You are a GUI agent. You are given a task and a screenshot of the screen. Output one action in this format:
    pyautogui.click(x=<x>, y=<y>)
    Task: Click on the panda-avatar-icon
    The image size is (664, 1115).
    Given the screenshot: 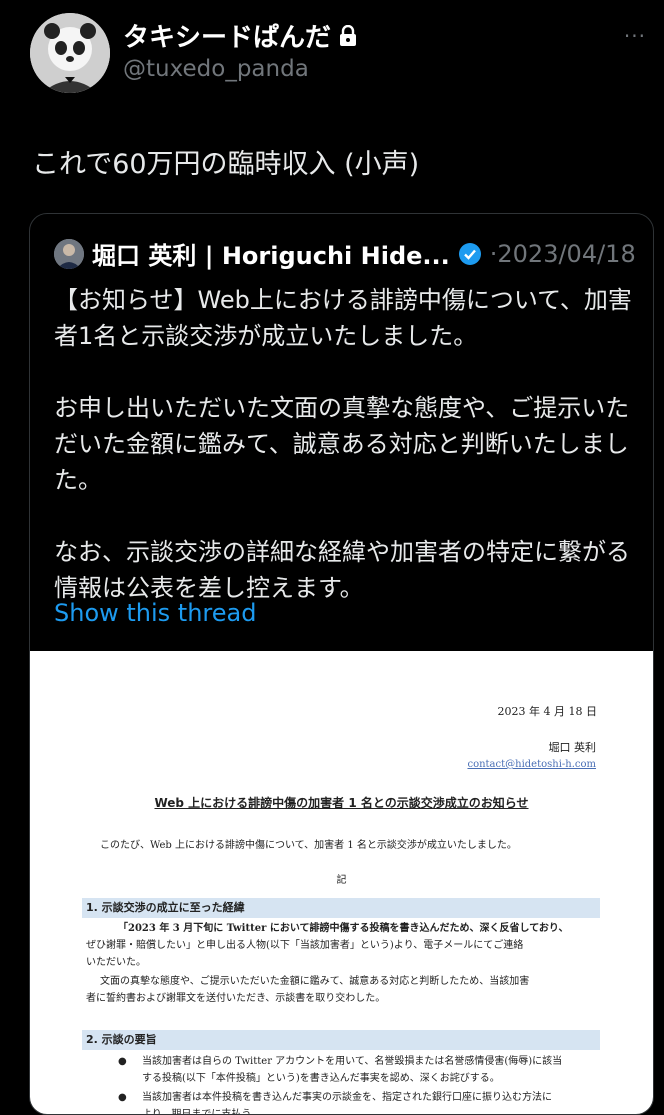 What is the action you would take?
    pyautogui.click(x=70, y=53)
    